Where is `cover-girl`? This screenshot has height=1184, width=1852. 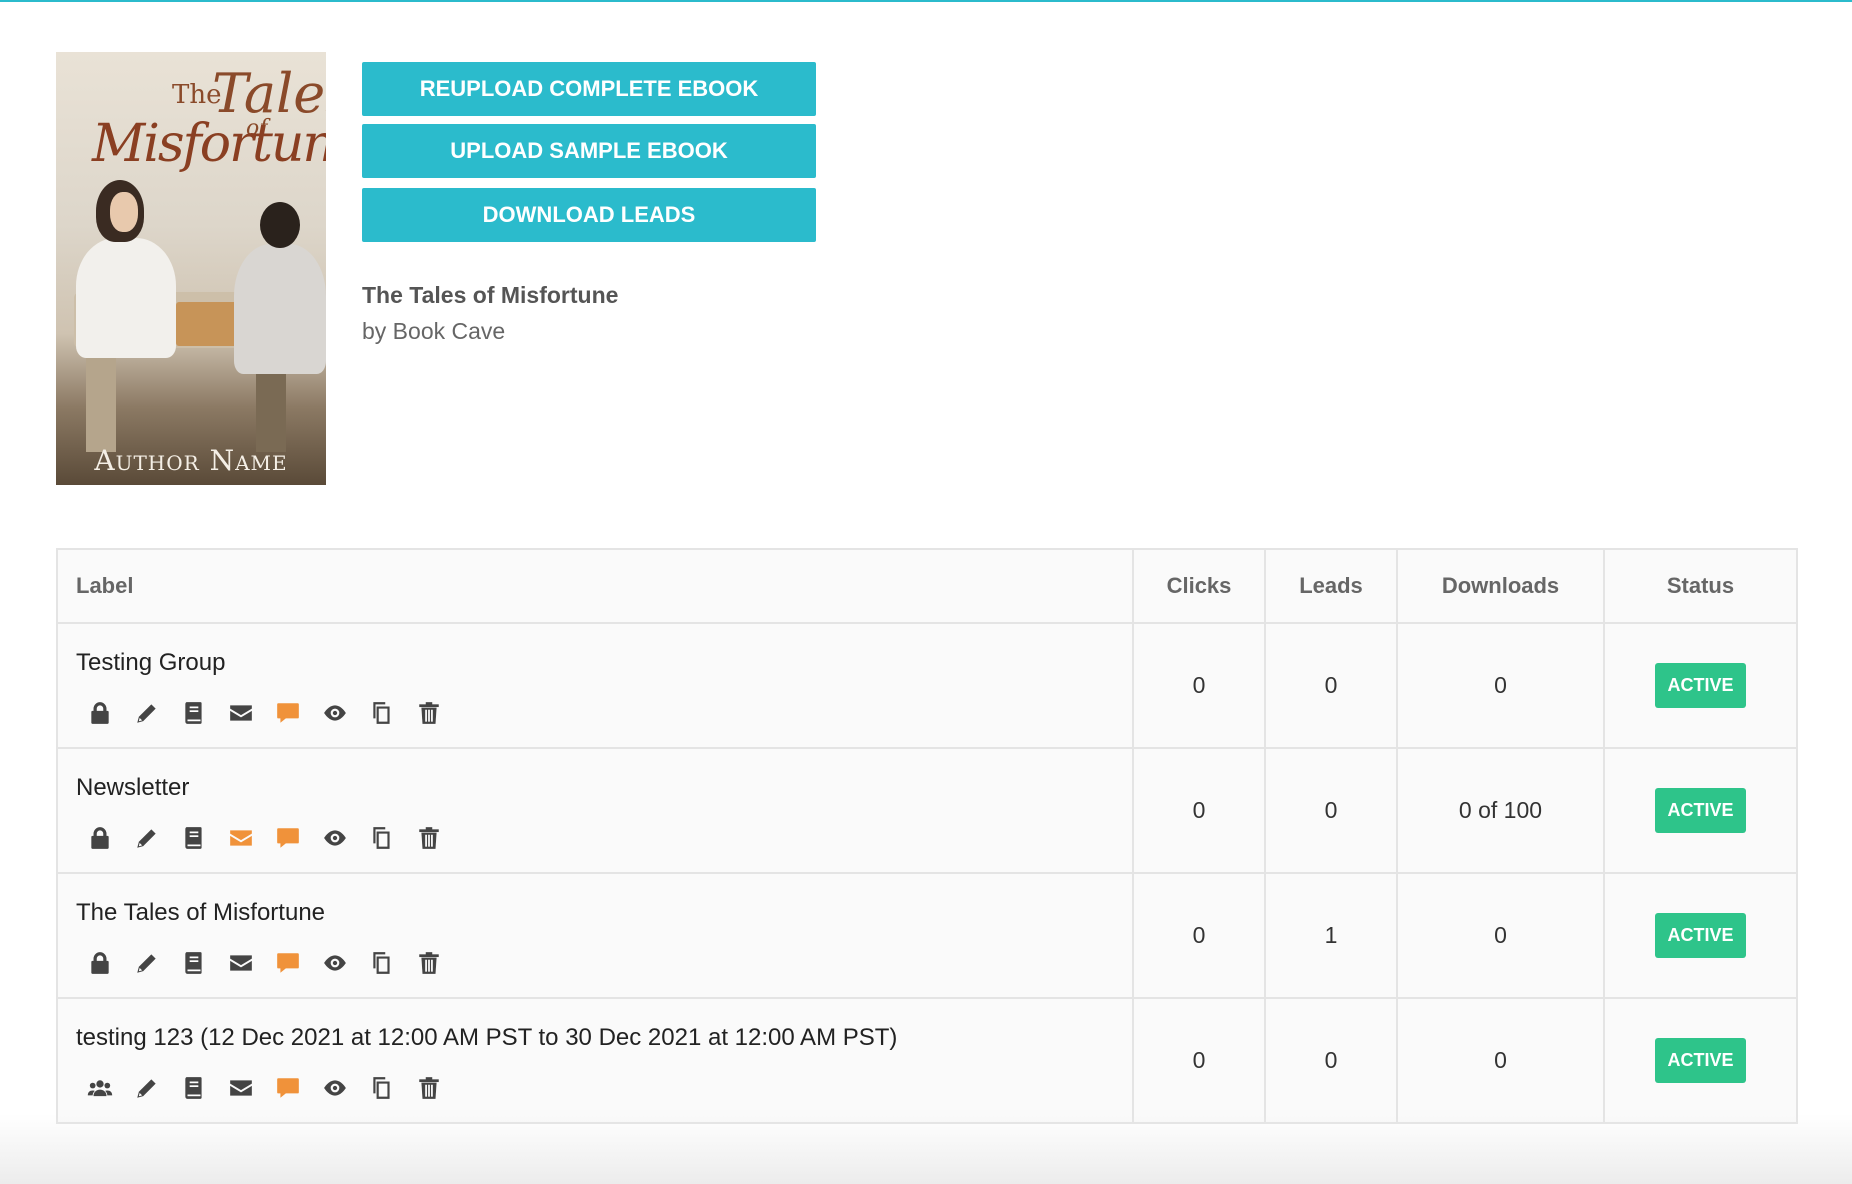 cover-girl is located at coordinates (126, 298).